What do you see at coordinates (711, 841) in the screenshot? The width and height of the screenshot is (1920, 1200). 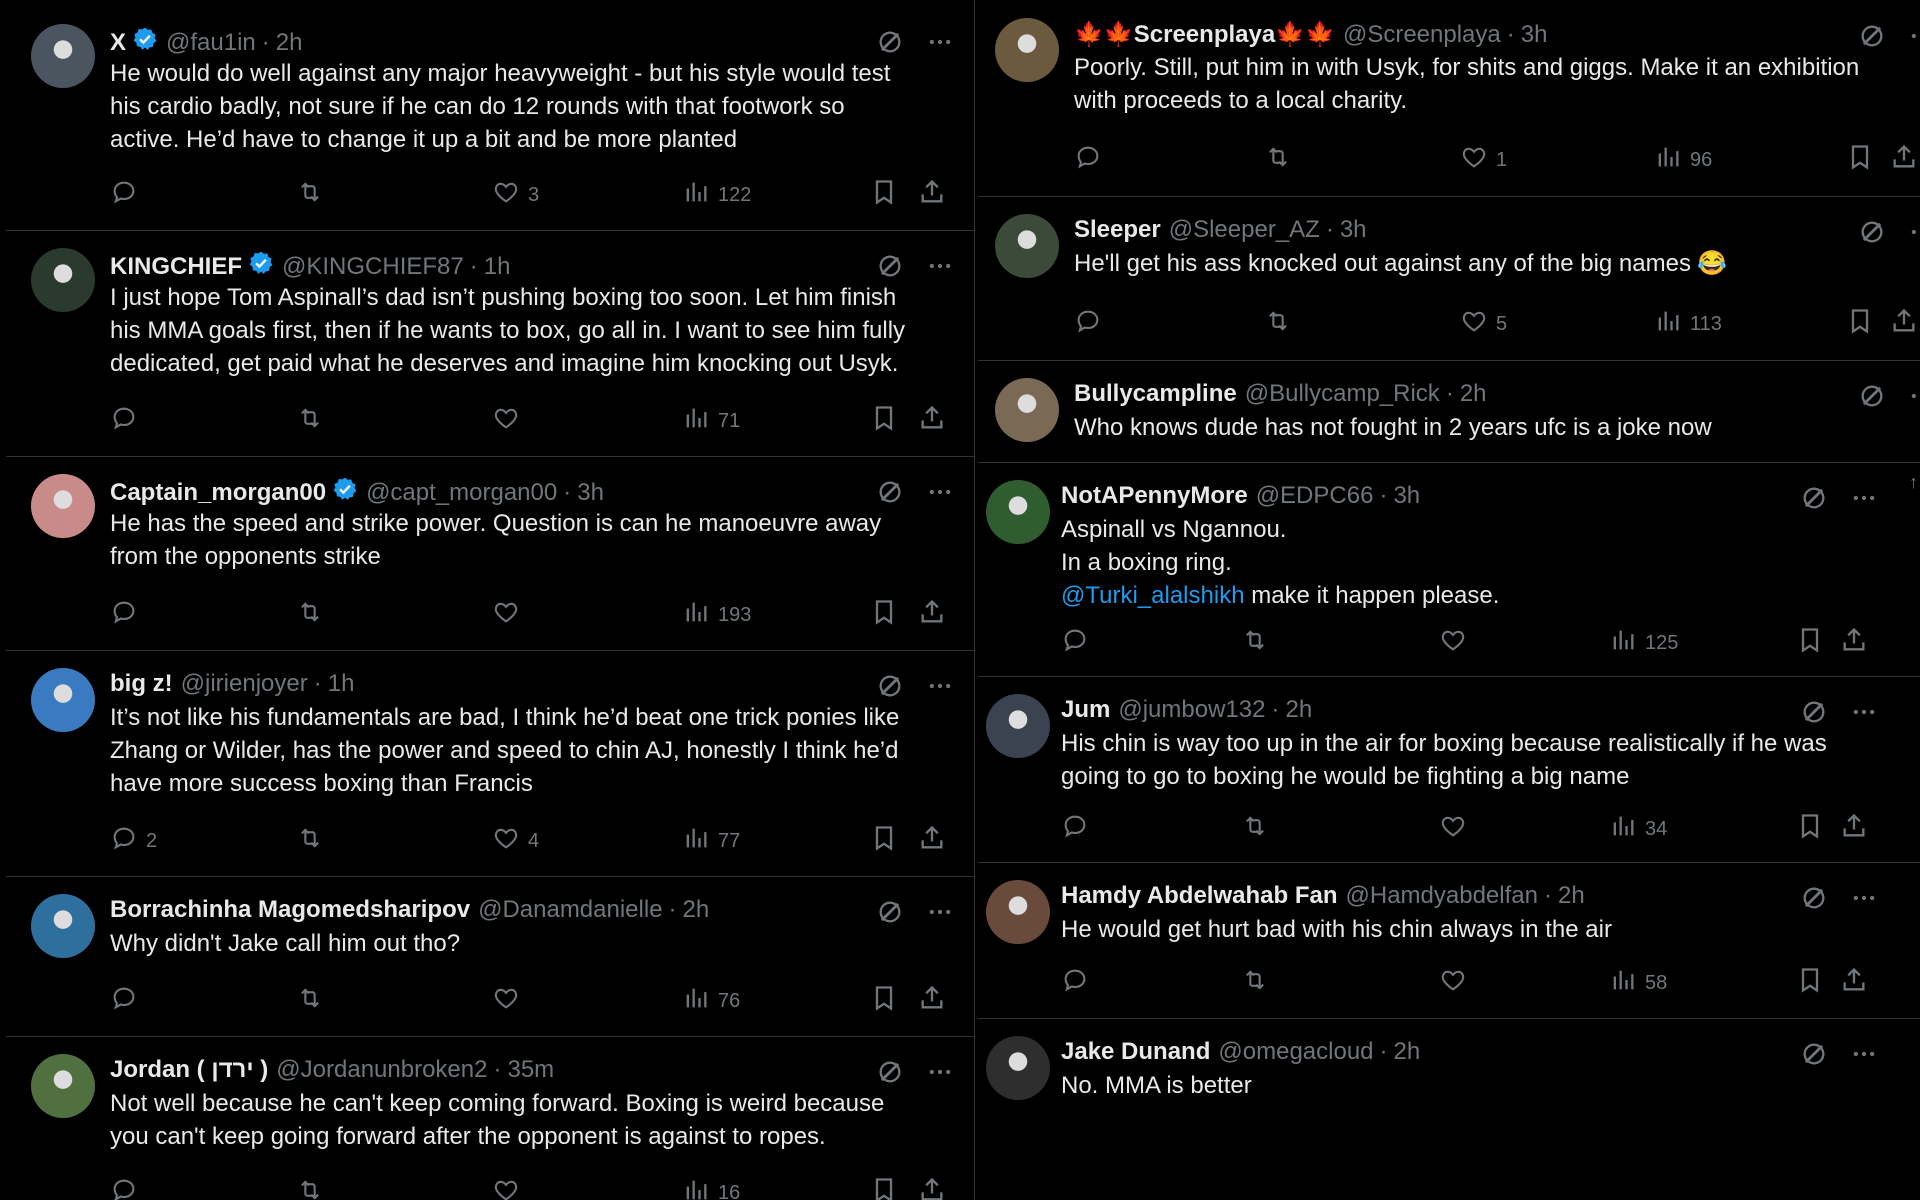 I see `views-button: 77` at bounding box center [711, 841].